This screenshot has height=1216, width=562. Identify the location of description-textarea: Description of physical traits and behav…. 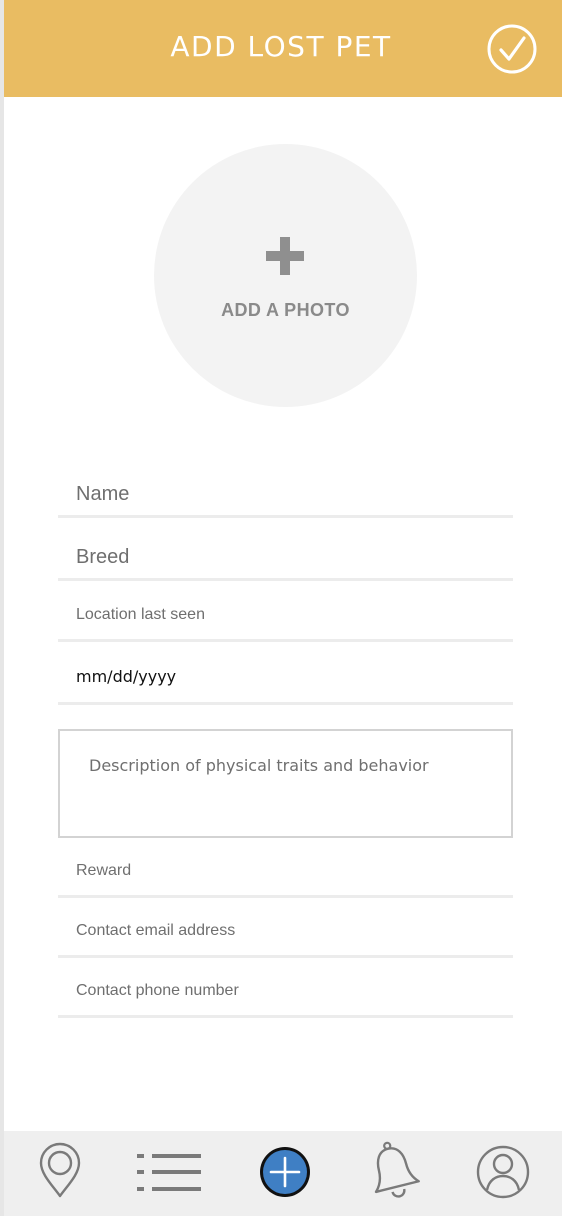
(285, 783).